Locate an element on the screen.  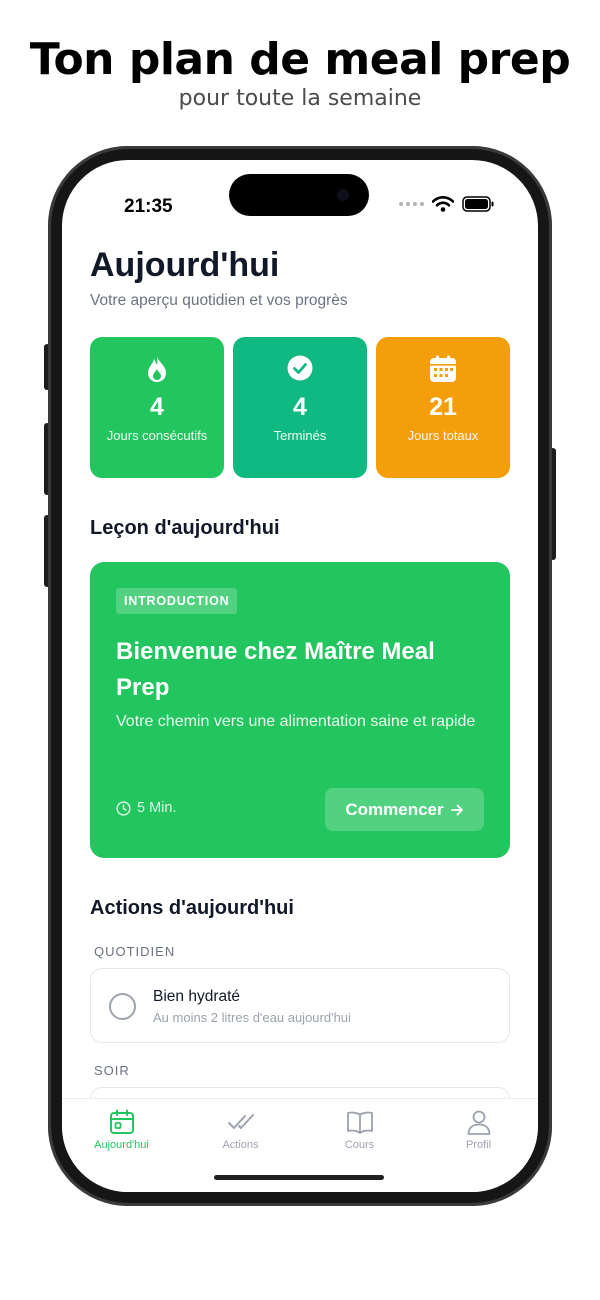
action-name: Bien hydraté is located at coordinates (197, 996).